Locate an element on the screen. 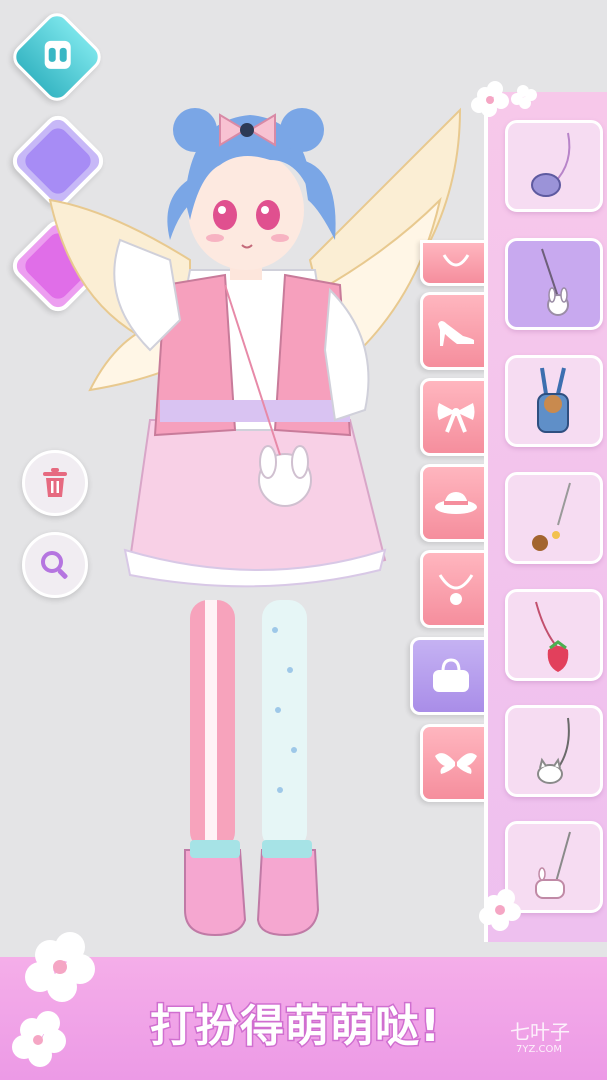 Image resolution: width=607 pixels, height=1080 pixels. pendant-icon is located at coordinates (456, 589).